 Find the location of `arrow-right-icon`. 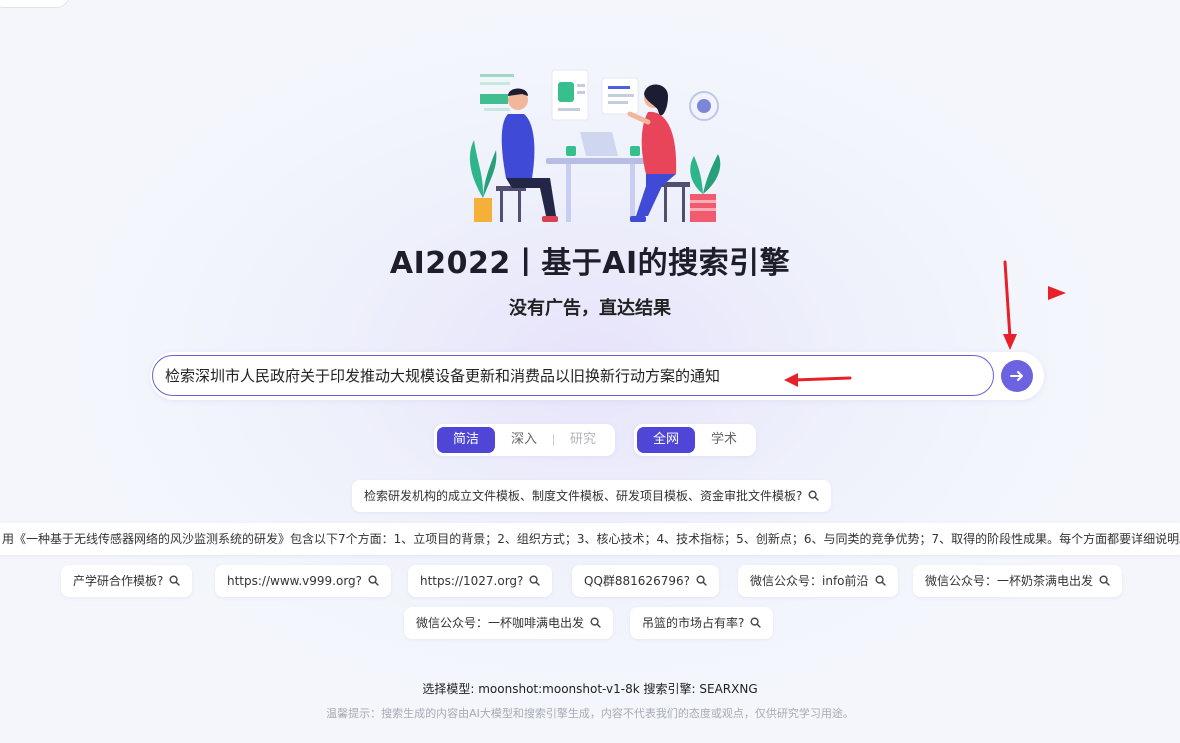

arrow-right-icon is located at coordinates (1016, 376).